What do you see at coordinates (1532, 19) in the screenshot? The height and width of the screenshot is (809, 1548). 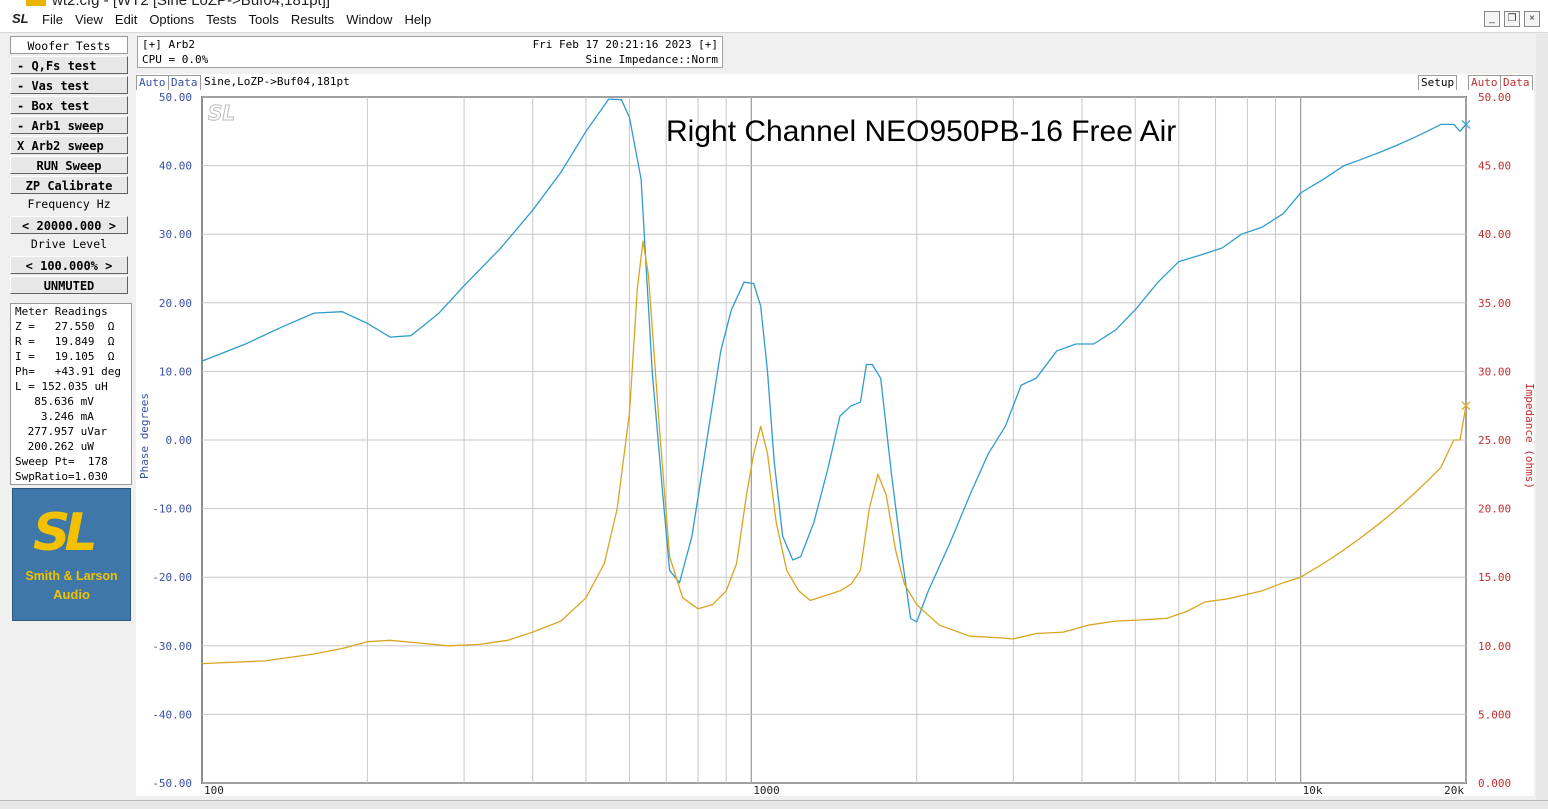 I see `close-icon: ×` at bounding box center [1532, 19].